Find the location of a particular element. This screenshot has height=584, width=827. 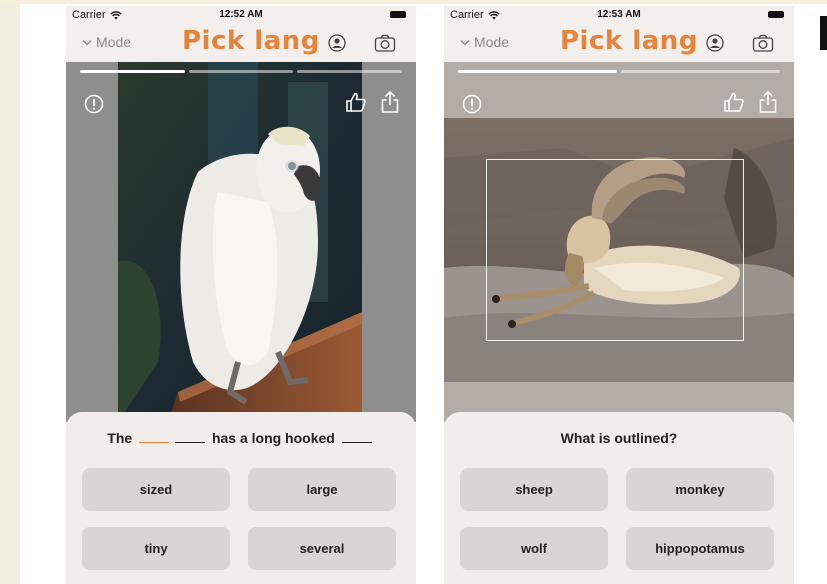

status-bar: Carrier 12:52 AM is located at coordinates (241, 15).